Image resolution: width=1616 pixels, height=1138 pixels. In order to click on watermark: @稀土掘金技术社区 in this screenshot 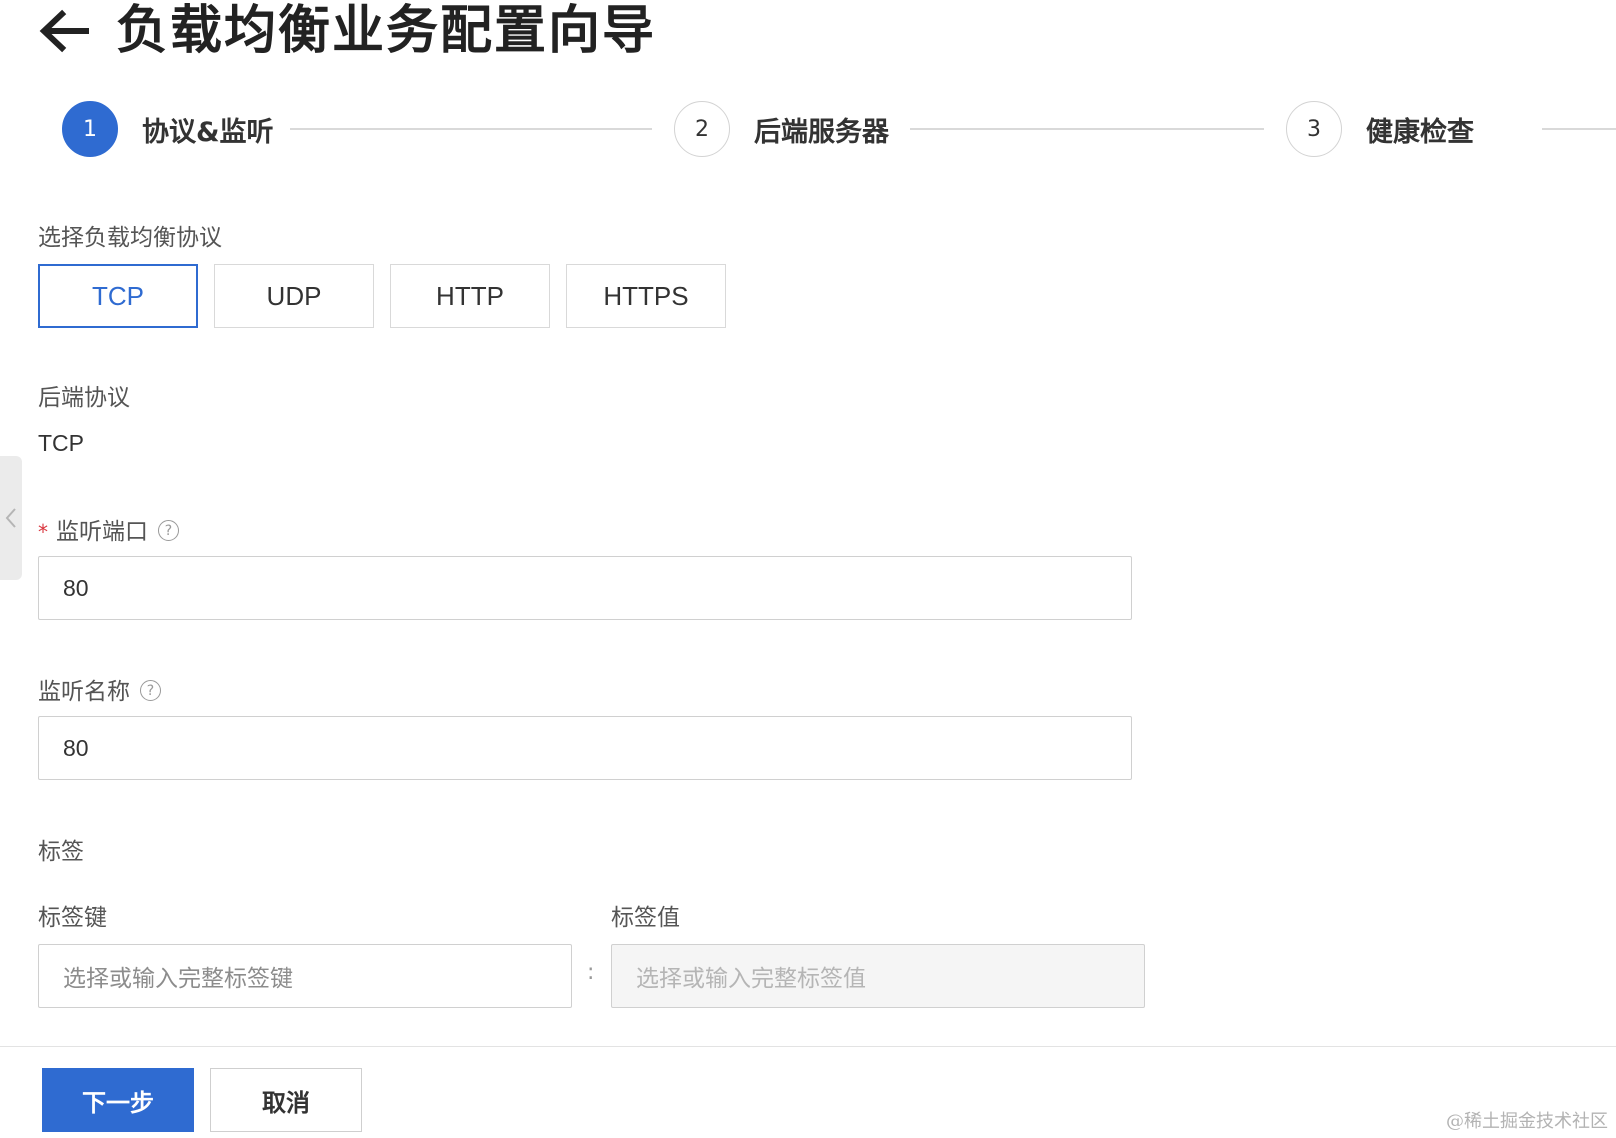, I will do `click(1527, 1121)`.